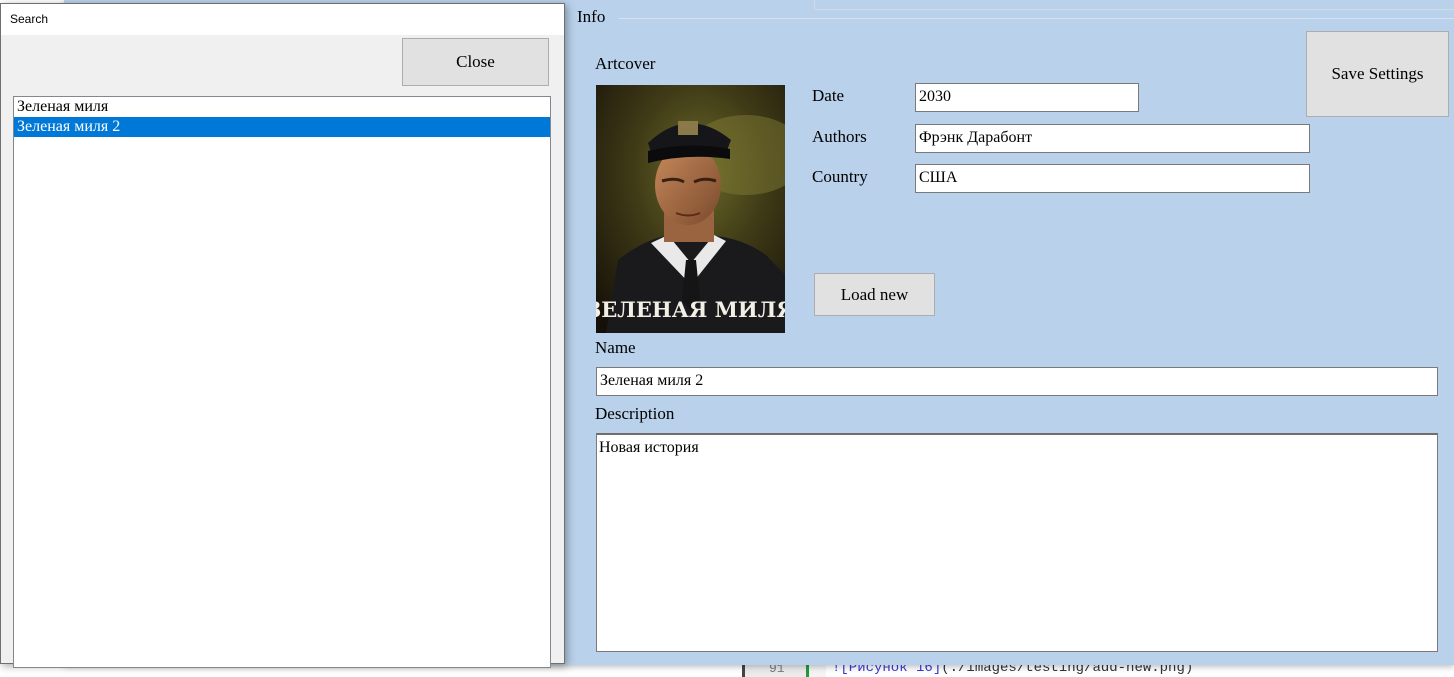  What do you see at coordinates (839, 136) in the screenshot?
I see `authors-label: Authors` at bounding box center [839, 136].